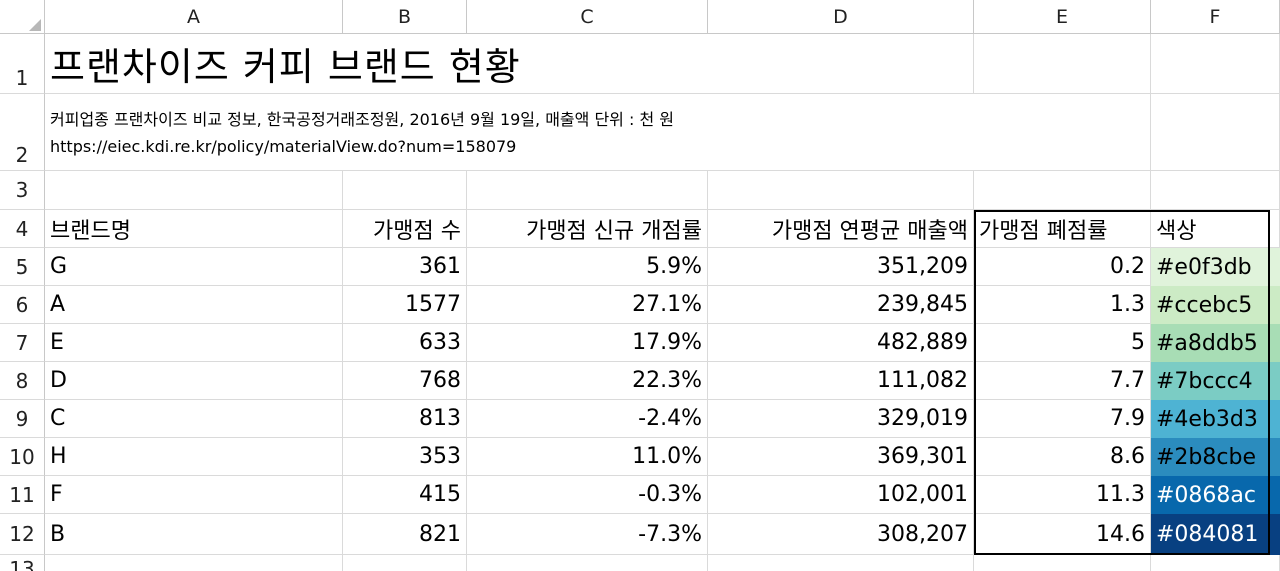 Image resolution: width=1280 pixels, height=571 pixels. What do you see at coordinates (194, 457) in the screenshot?
I see `brand-cell: H` at bounding box center [194, 457].